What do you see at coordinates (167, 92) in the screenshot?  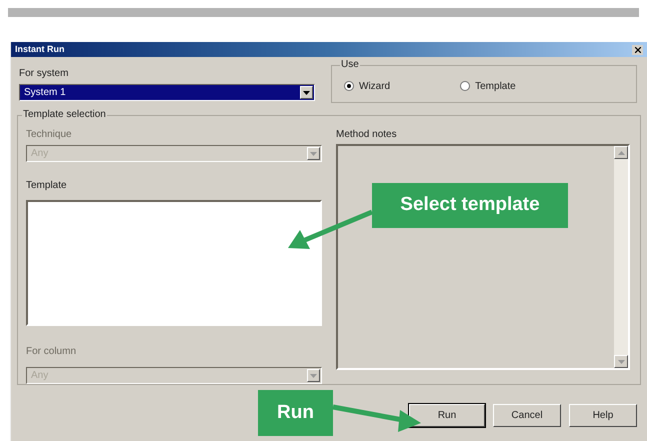 I see `dropdown-field: System 1` at bounding box center [167, 92].